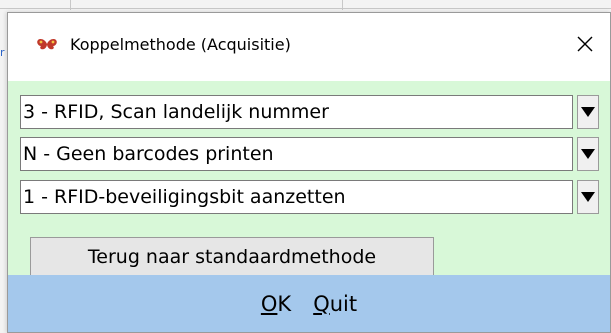 The width and height of the screenshot is (611, 333). What do you see at coordinates (321, 303) in the screenshot?
I see `quit-mnemonic: Q` at bounding box center [321, 303].